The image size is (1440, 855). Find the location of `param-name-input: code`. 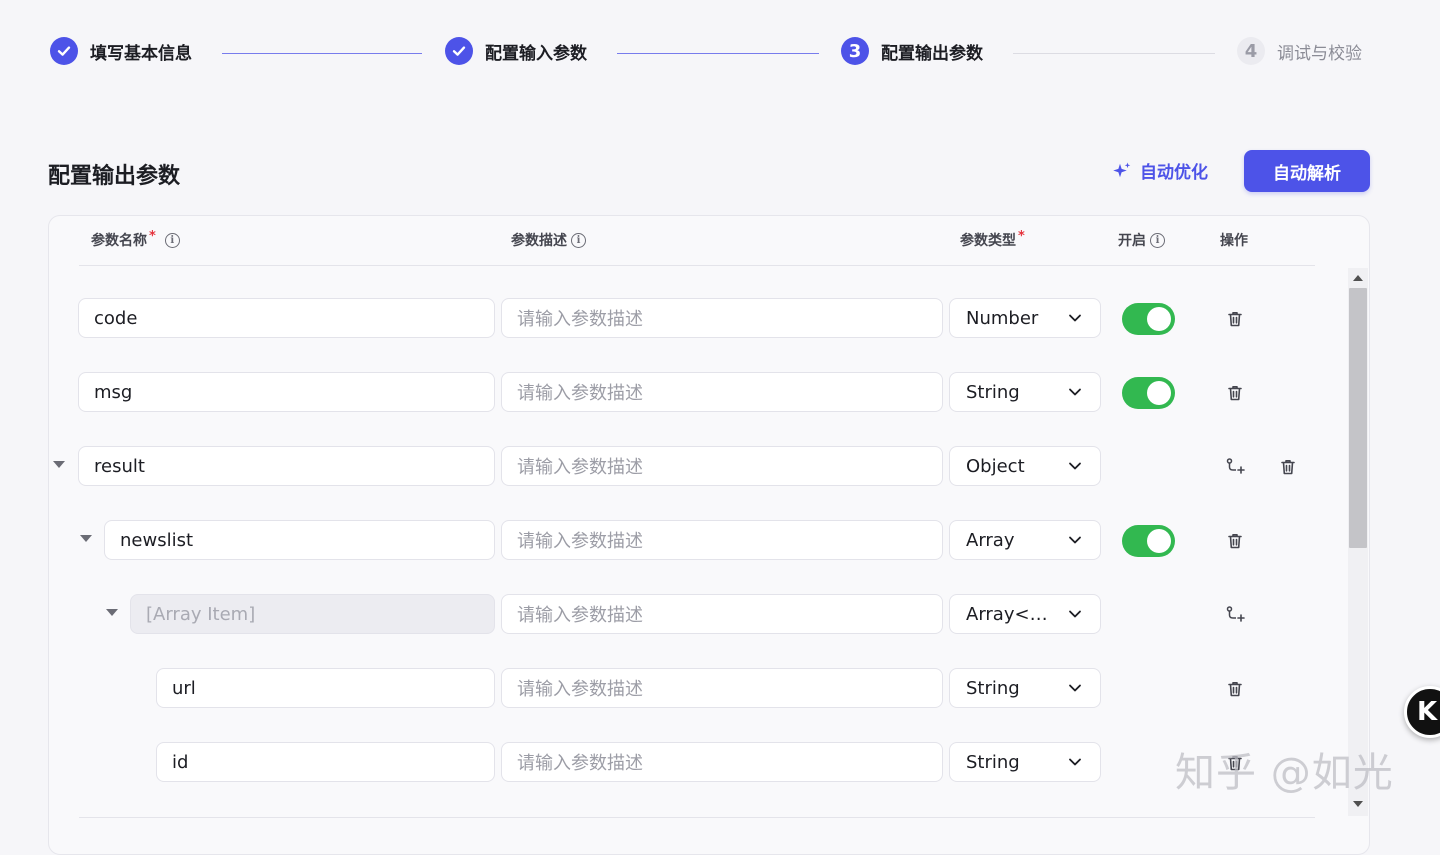

param-name-input: code is located at coordinates (286, 318).